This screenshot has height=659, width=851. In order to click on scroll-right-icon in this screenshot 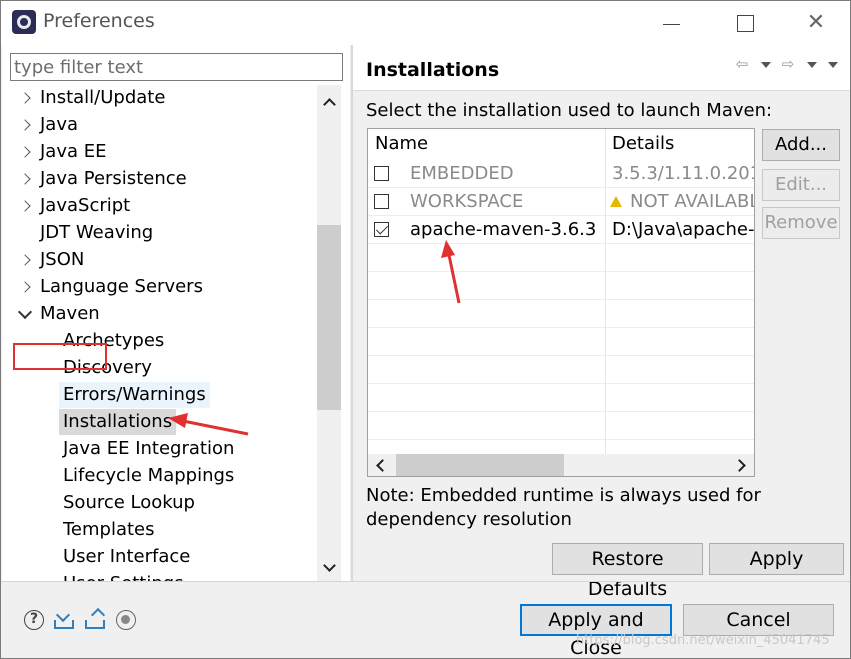, I will do `click(741, 465)`.